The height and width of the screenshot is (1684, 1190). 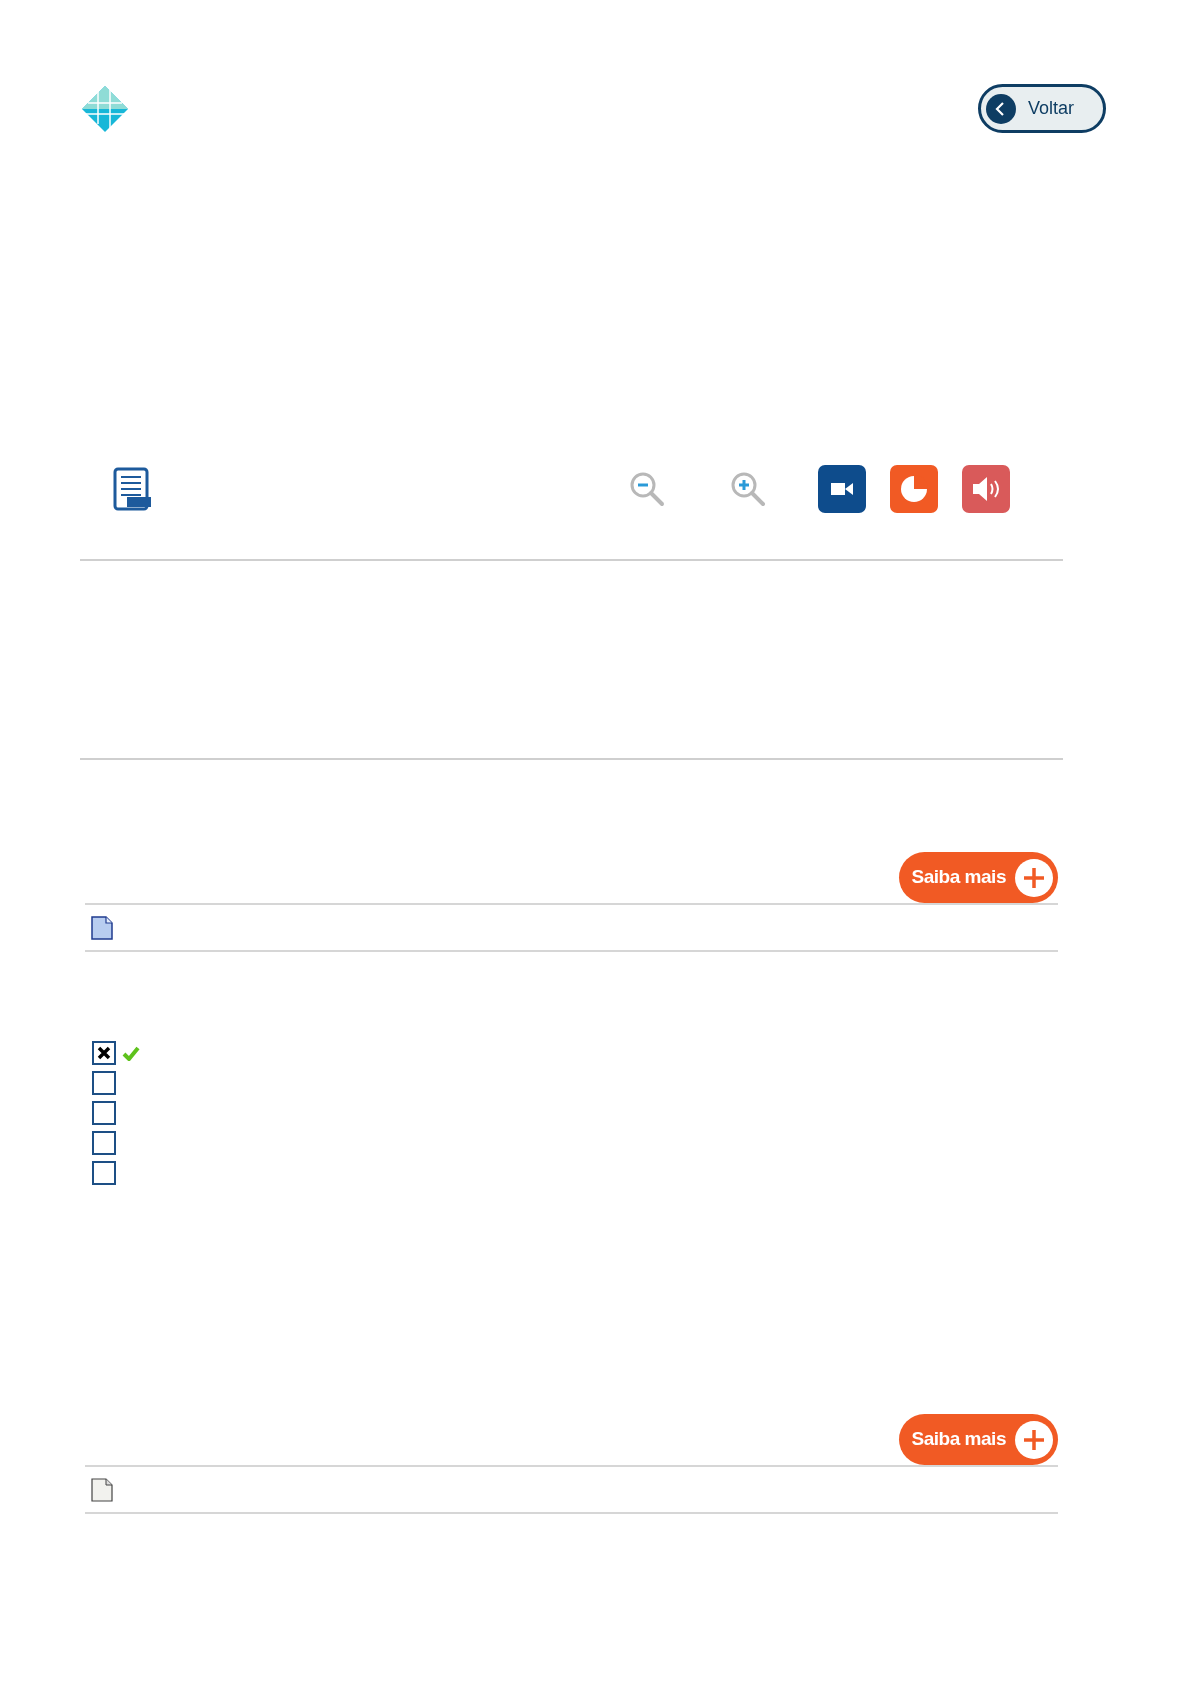 I want to click on chevron-left-icon, so click(x=1001, y=108).